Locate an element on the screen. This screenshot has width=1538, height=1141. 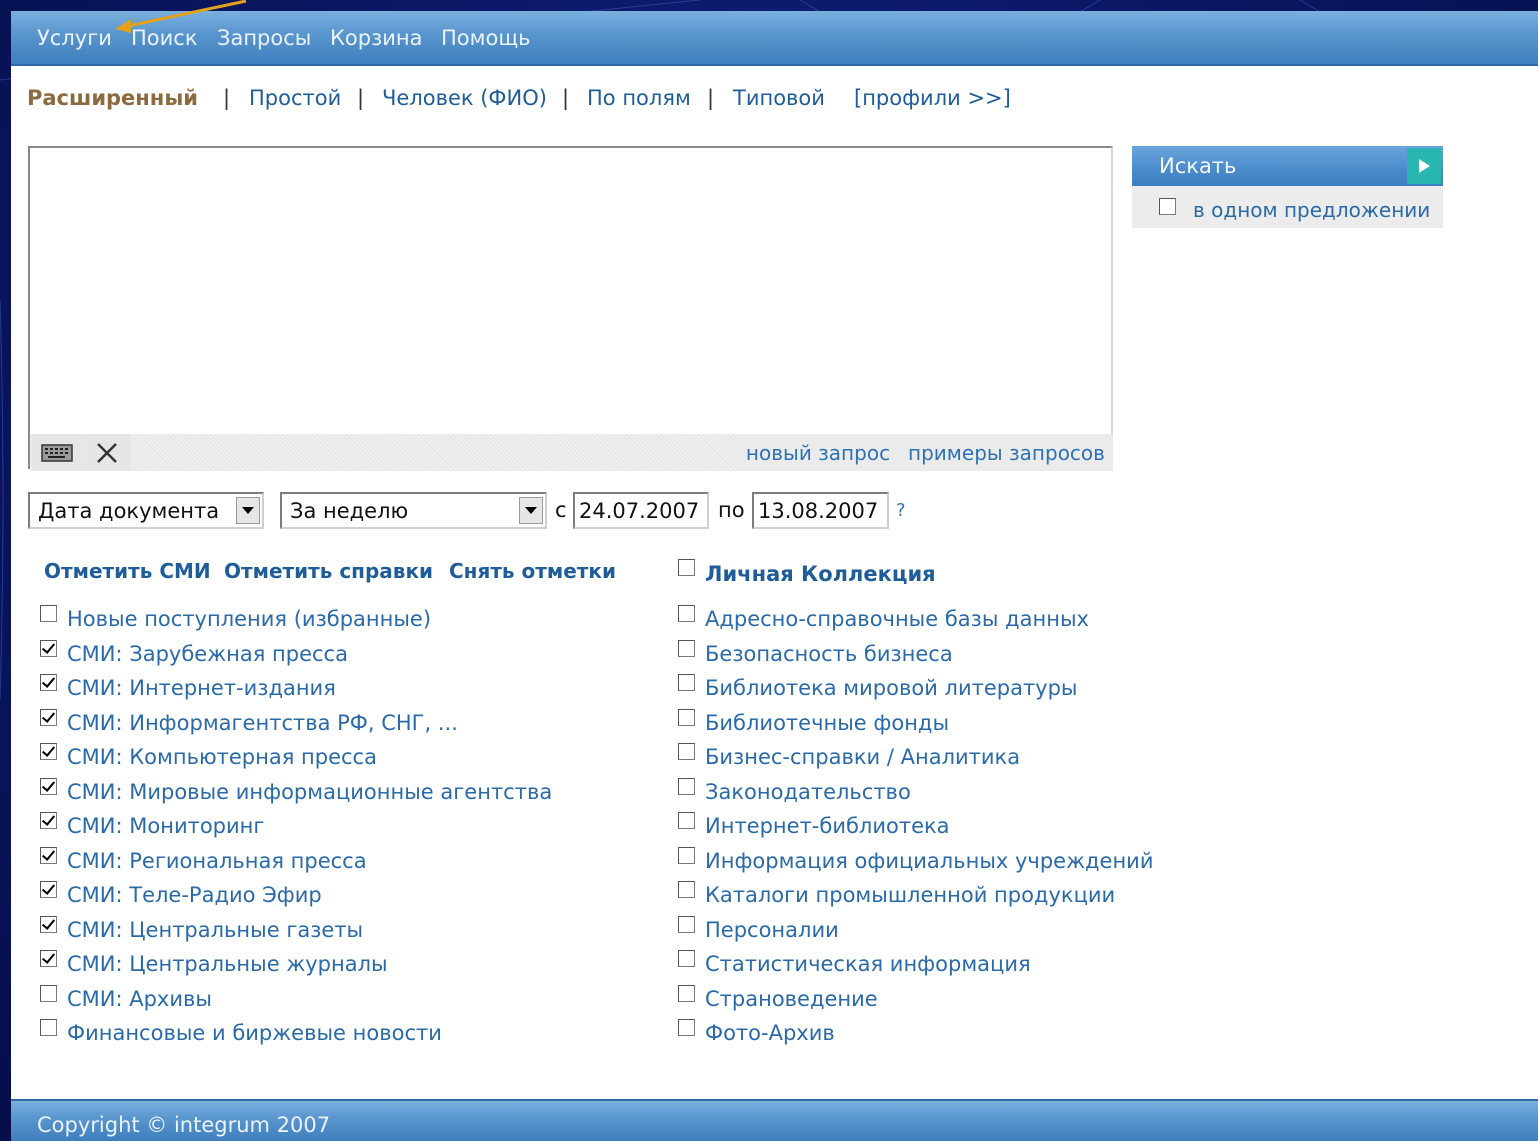
virtual-keyboard-button is located at coordinates (57, 452).